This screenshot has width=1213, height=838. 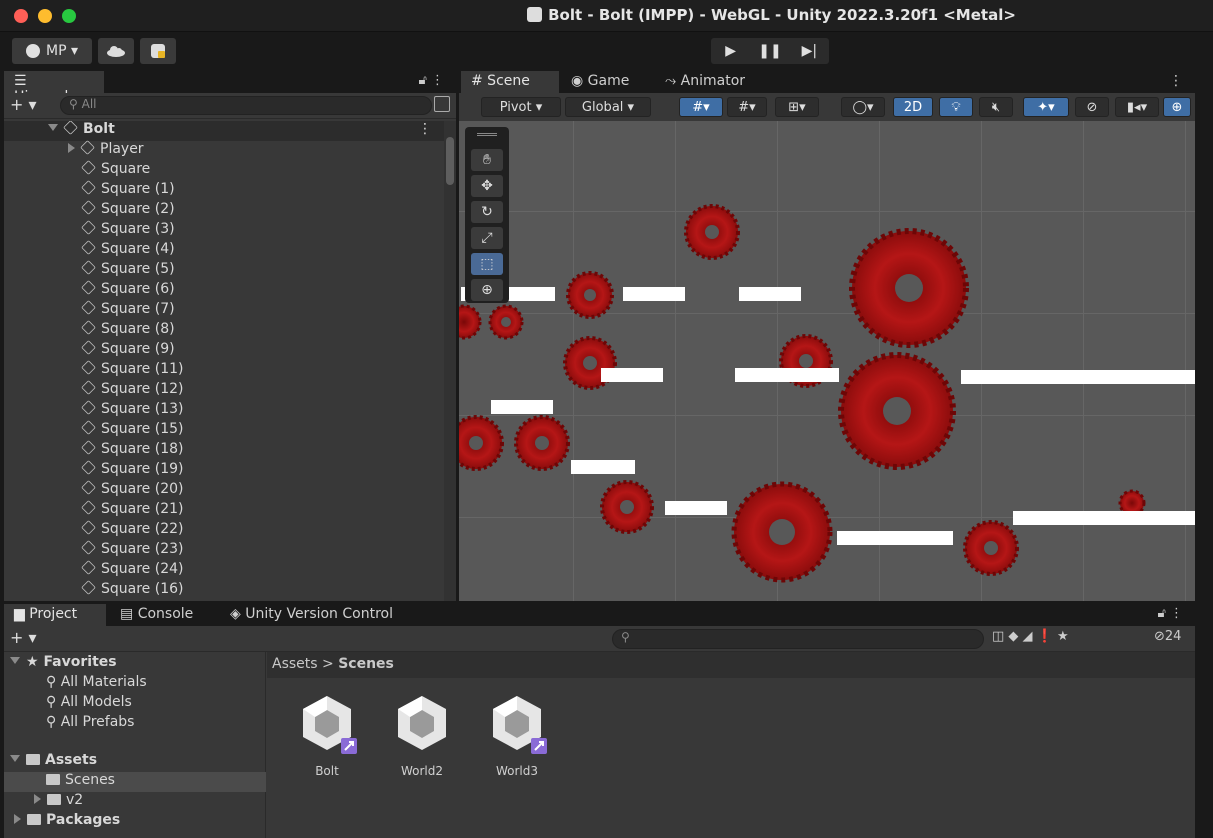 What do you see at coordinates (747, 107) in the screenshot?
I see `increment-snap-button: #▾` at bounding box center [747, 107].